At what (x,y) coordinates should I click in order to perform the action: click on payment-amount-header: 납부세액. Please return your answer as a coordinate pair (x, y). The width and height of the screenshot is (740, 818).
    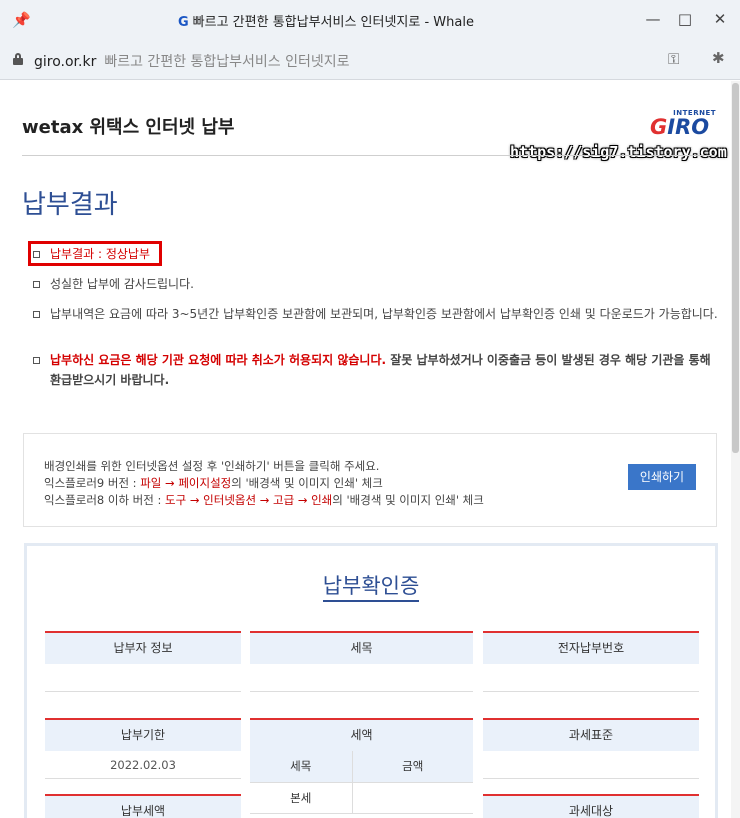
    Looking at the image, I should click on (143, 806).